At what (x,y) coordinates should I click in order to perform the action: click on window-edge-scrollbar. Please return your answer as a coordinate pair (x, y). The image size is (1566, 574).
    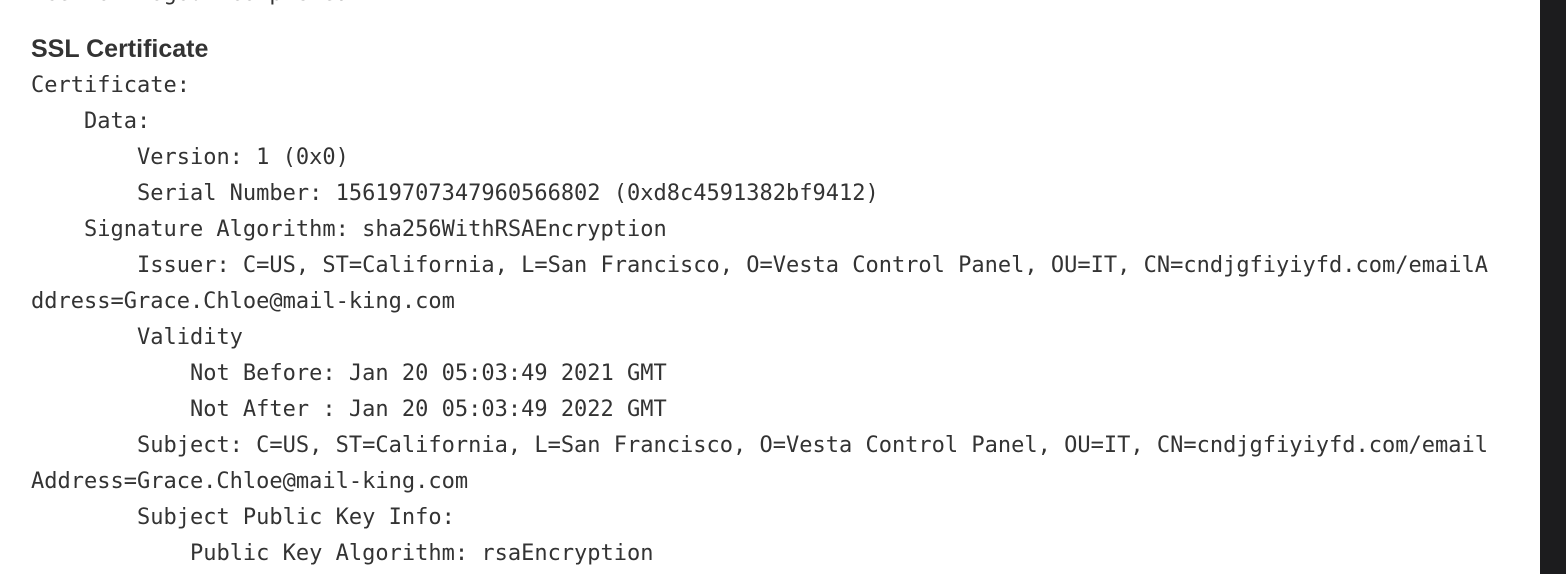
    Looking at the image, I should click on (1553, 287).